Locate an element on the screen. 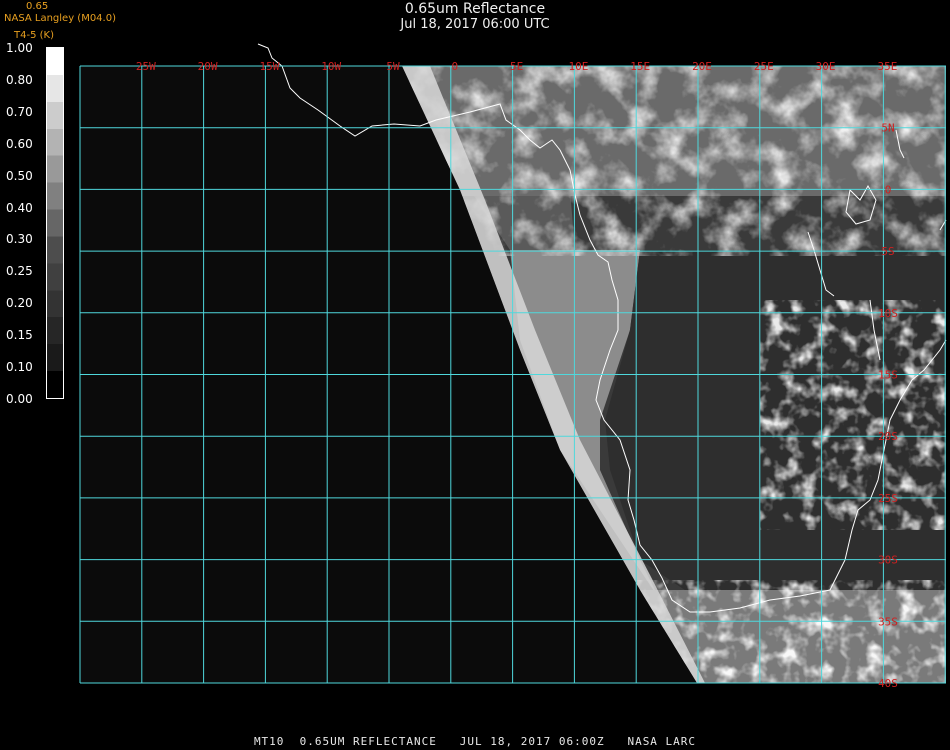 This screenshot has width=950, height=750. colorbar is located at coordinates (55, 223).